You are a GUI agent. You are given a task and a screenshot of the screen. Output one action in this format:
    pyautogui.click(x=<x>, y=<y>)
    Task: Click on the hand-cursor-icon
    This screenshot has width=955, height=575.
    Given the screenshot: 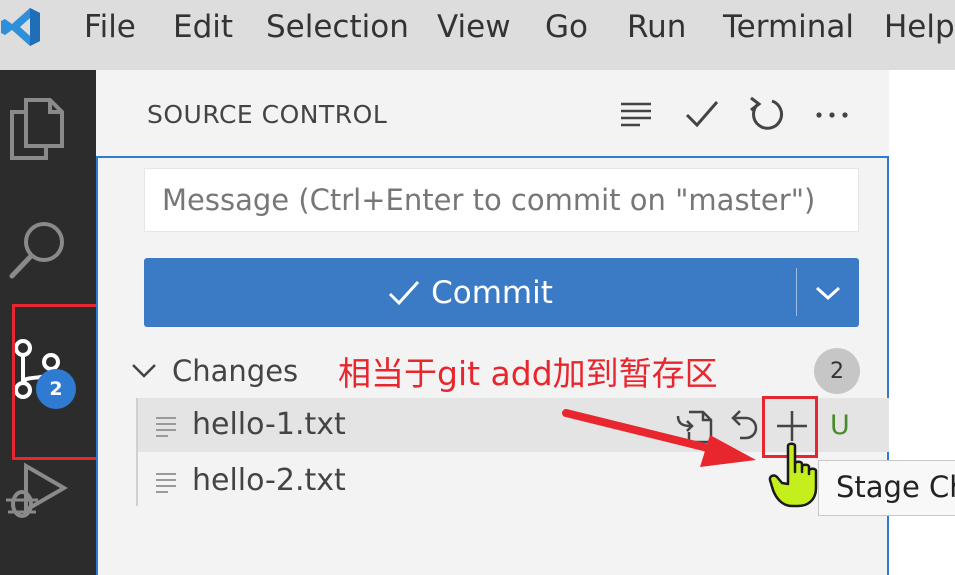 What is the action you would take?
    pyautogui.click(x=793, y=475)
    